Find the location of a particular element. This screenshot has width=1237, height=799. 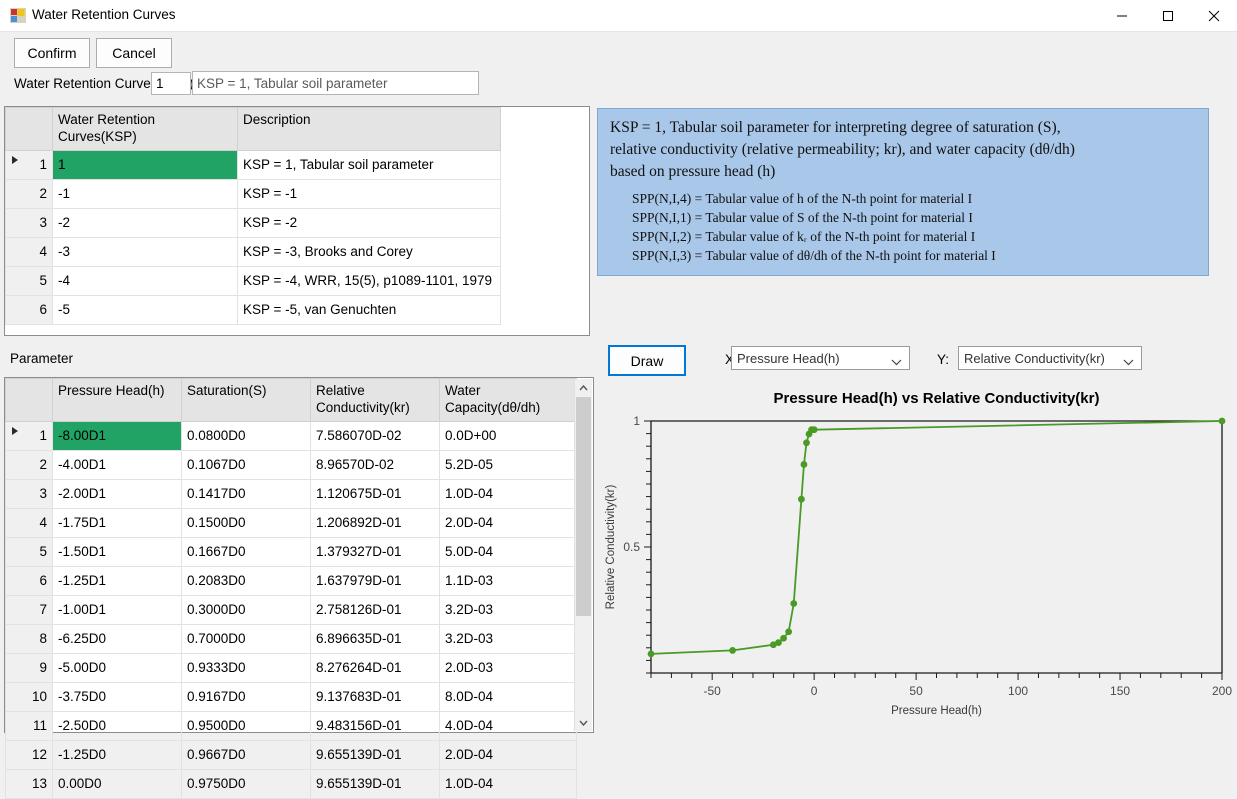

cell-pressure-head: -1.25D0 is located at coordinates (117, 754).